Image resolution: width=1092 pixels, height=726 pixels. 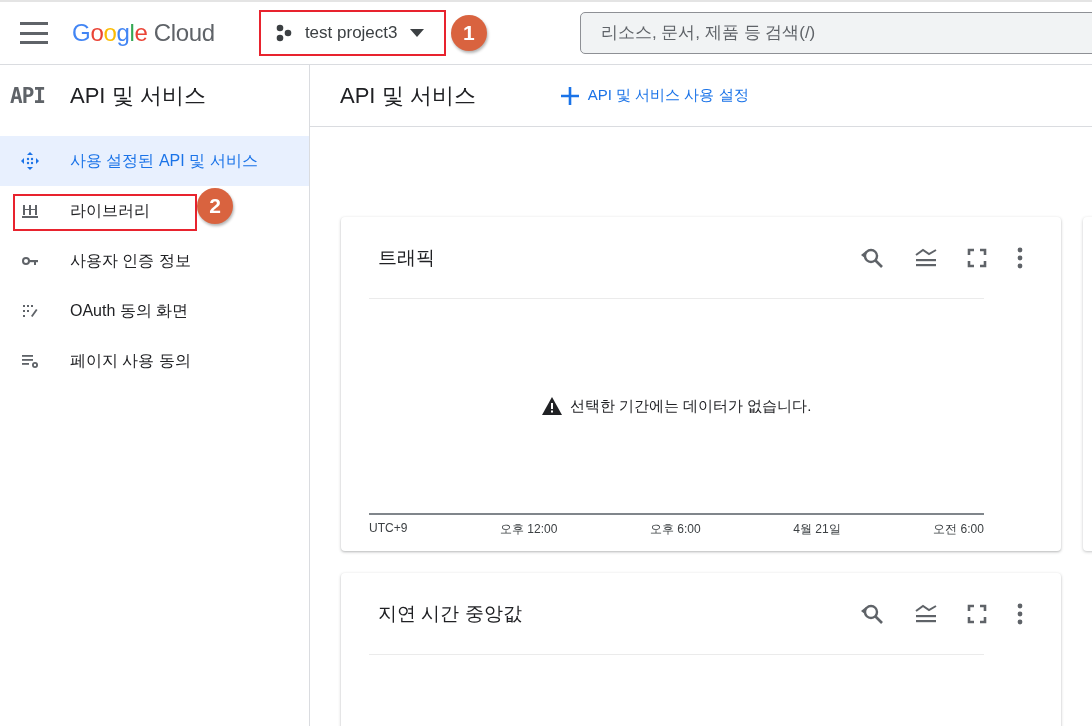 I want to click on empty-message: 선택한 기간에는 데이터가 없습니다., so click(x=690, y=406).